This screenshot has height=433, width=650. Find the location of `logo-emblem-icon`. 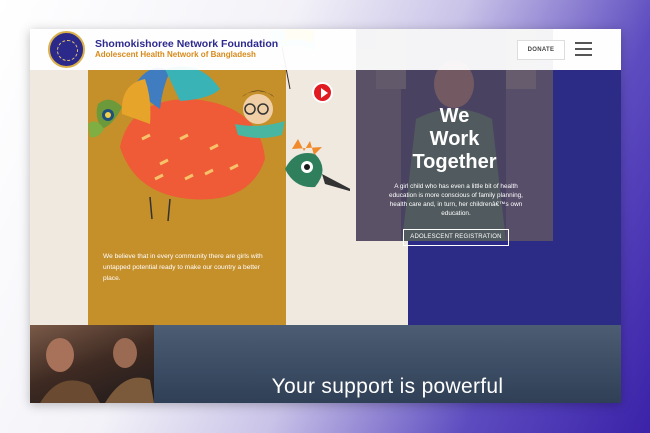

logo-emblem-icon is located at coordinates (67, 50).